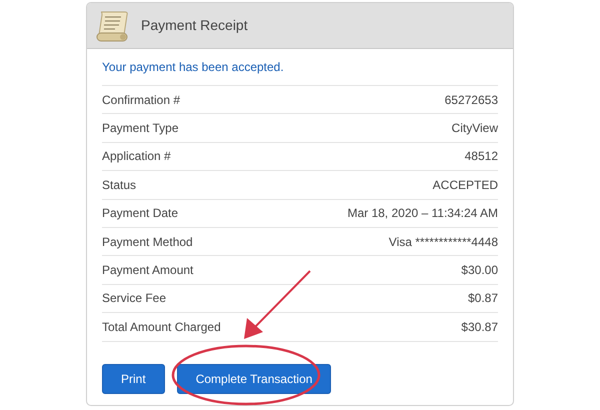  I want to click on field-label: Confirmation #, so click(141, 100).